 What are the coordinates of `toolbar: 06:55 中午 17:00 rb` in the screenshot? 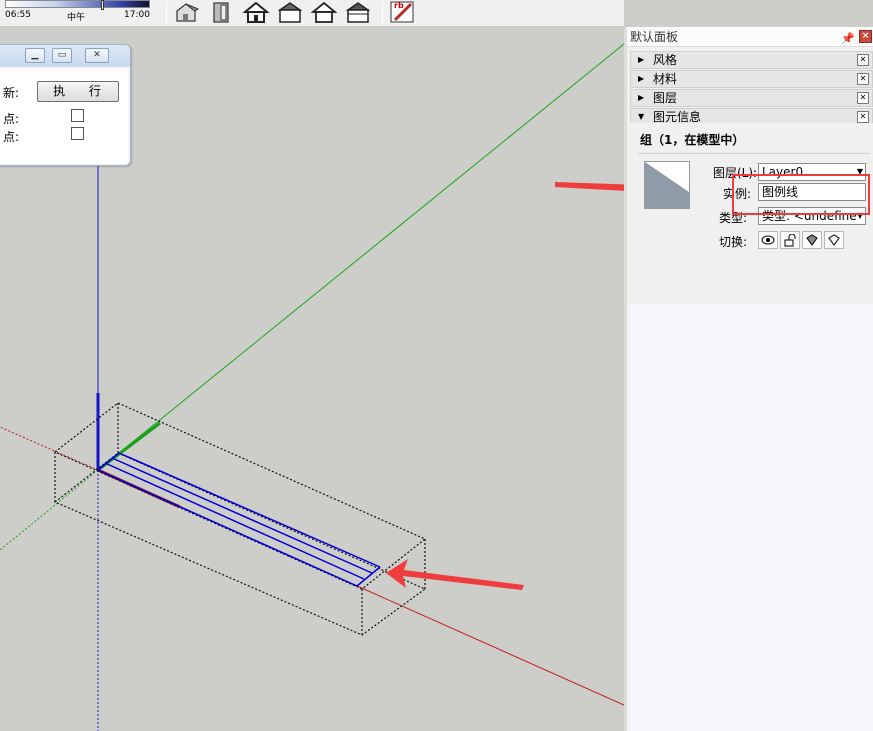 It's located at (312, 13).